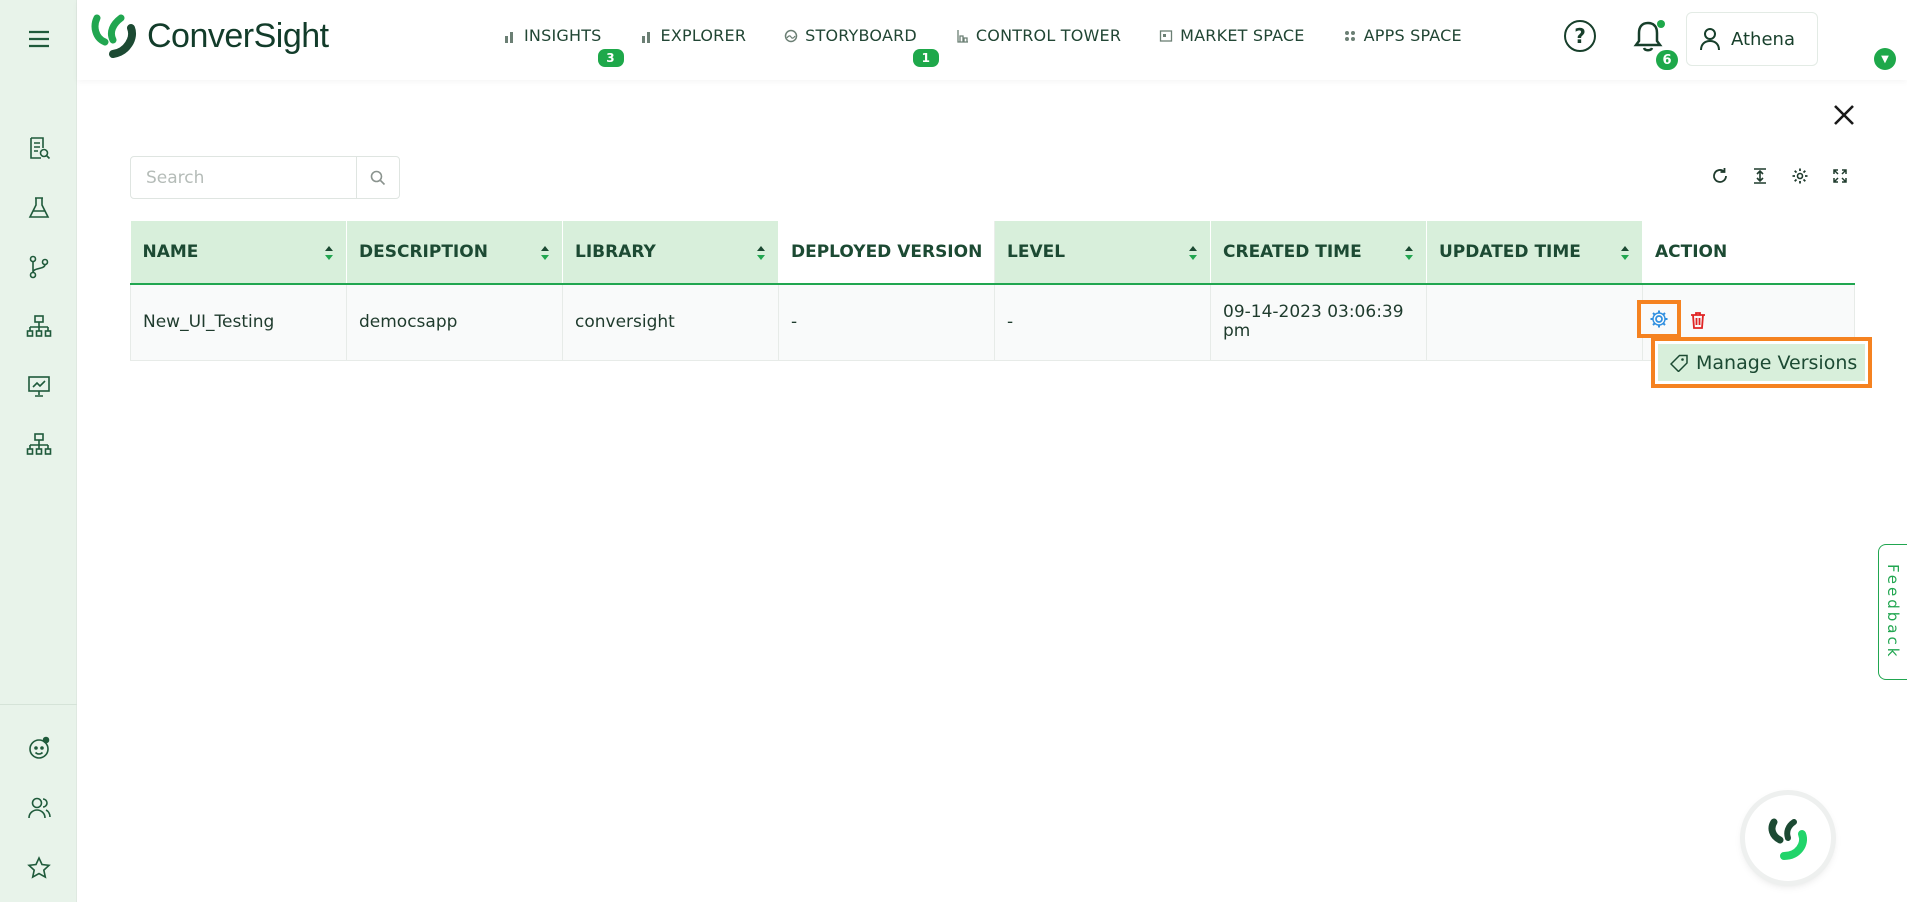  I want to click on chevron-down-icon: ▼, so click(1885, 59).